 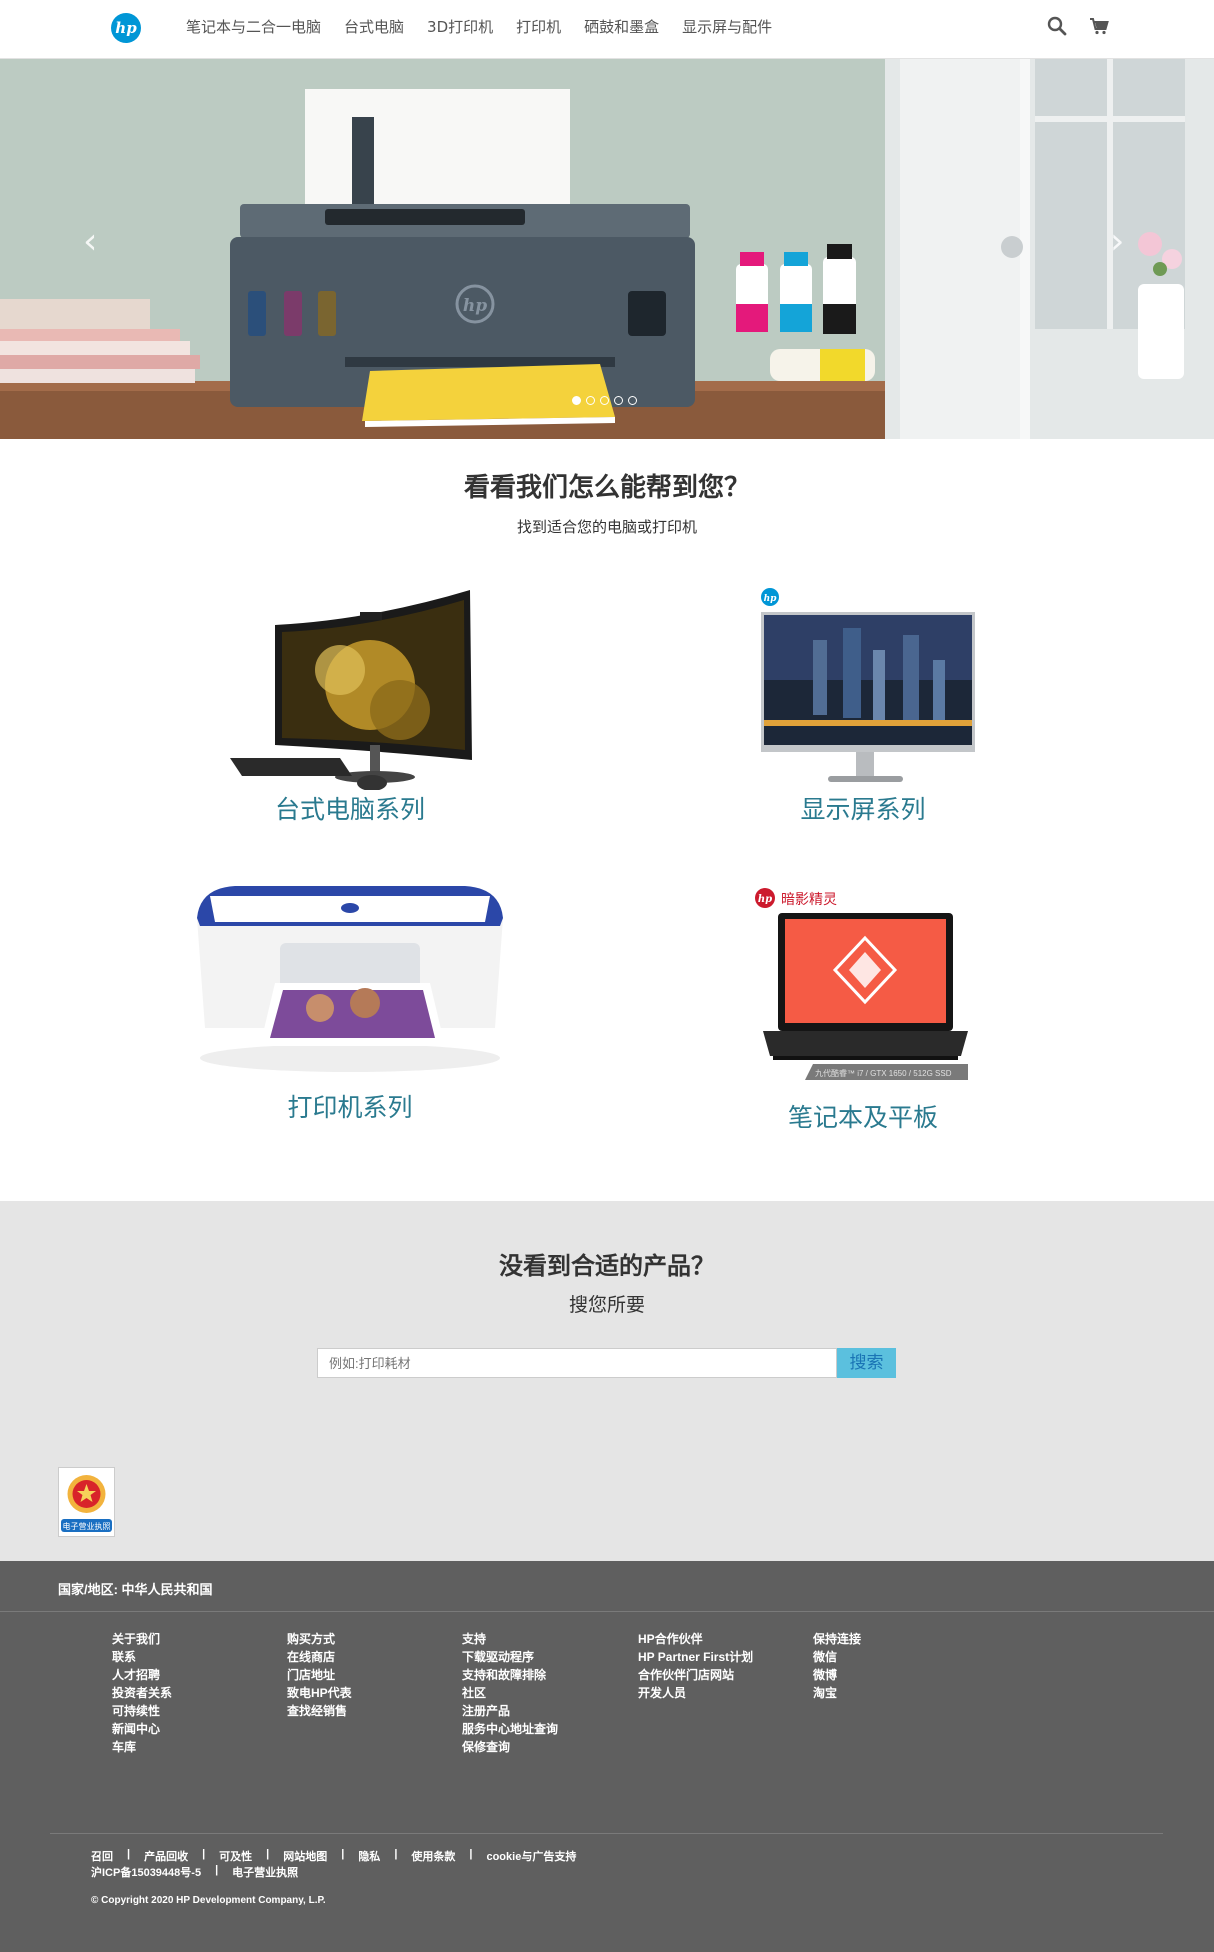 What do you see at coordinates (1057, 26) in the screenshot?
I see `search-icon` at bounding box center [1057, 26].